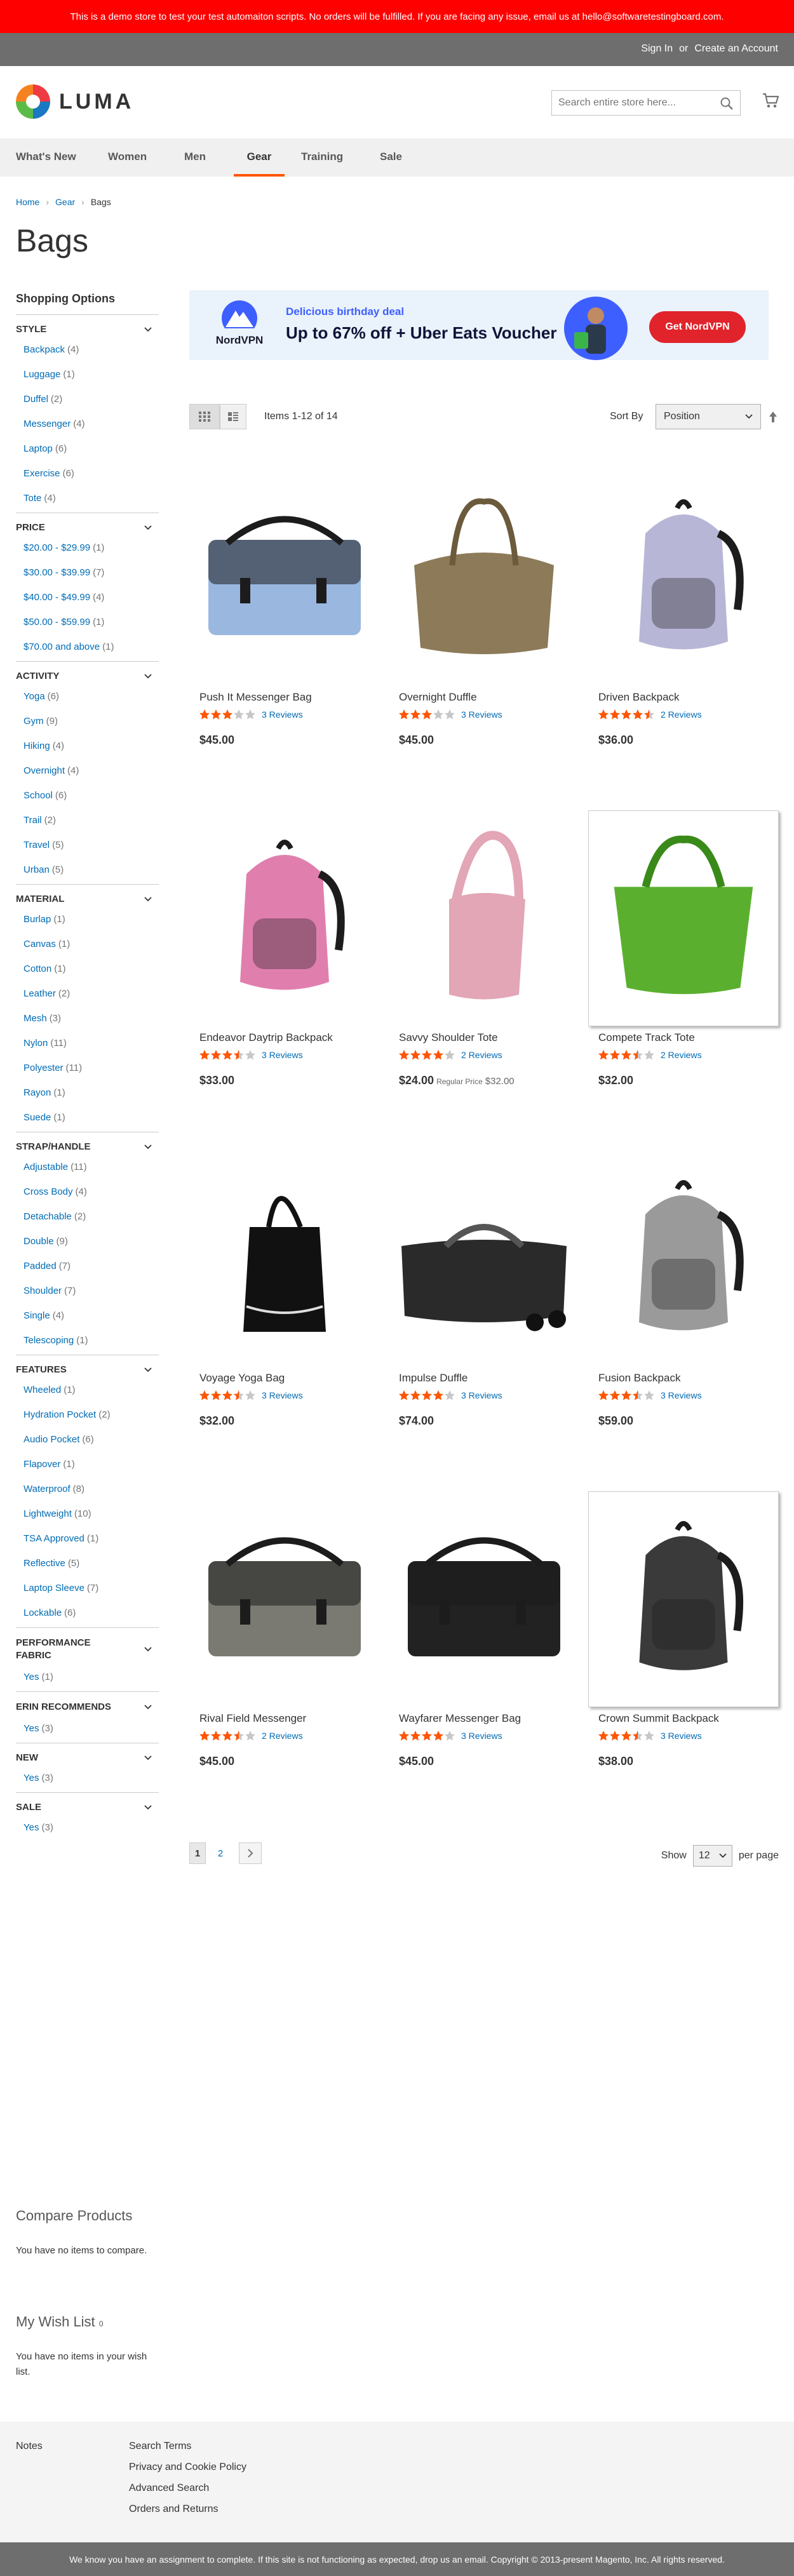  Describe the element at coordinates (91, 647) in the screenshot. I see `filter-option: $70.00 and above (1)` at that location.